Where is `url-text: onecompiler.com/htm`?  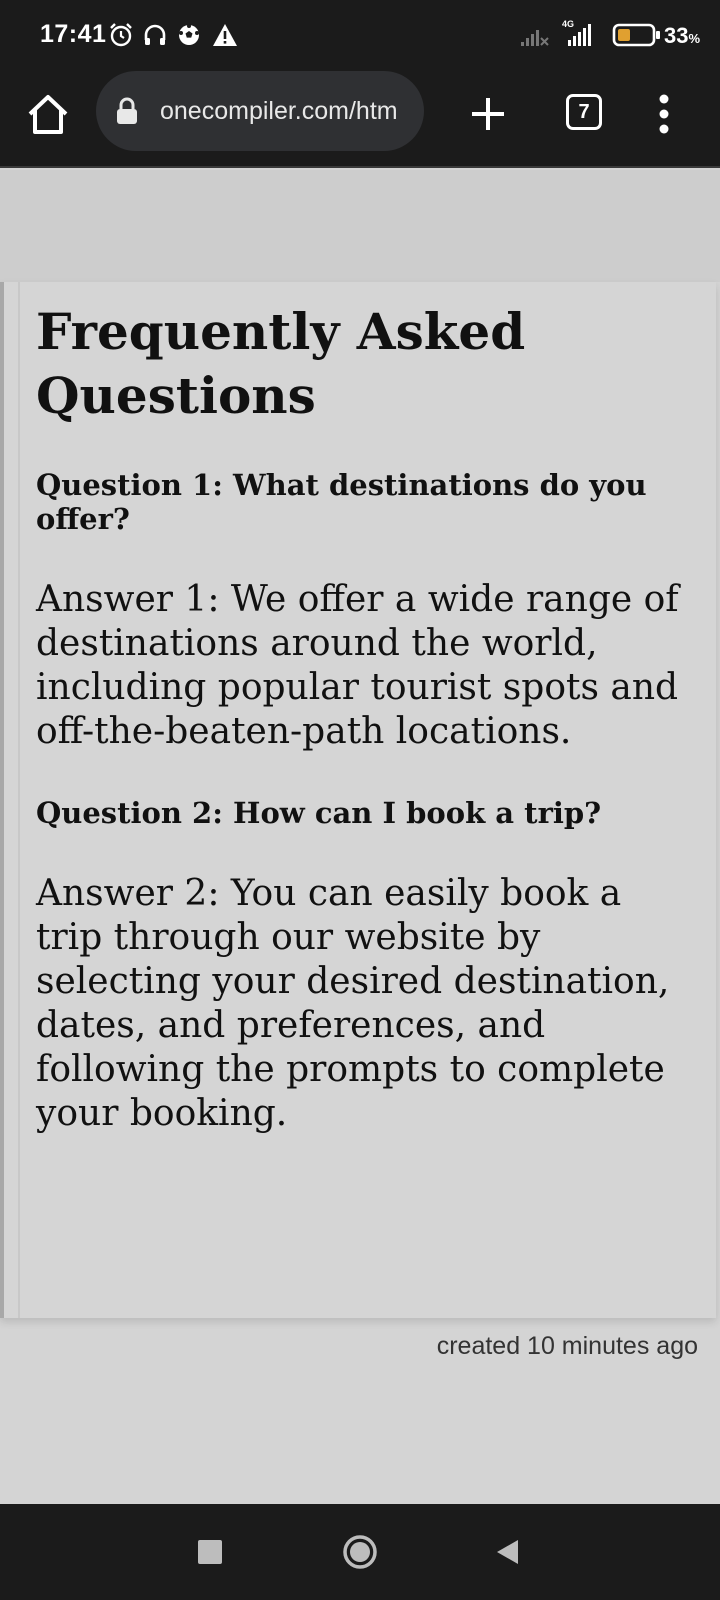 url-text: onecompiler.com/htm is located at coordinates (285, 111).